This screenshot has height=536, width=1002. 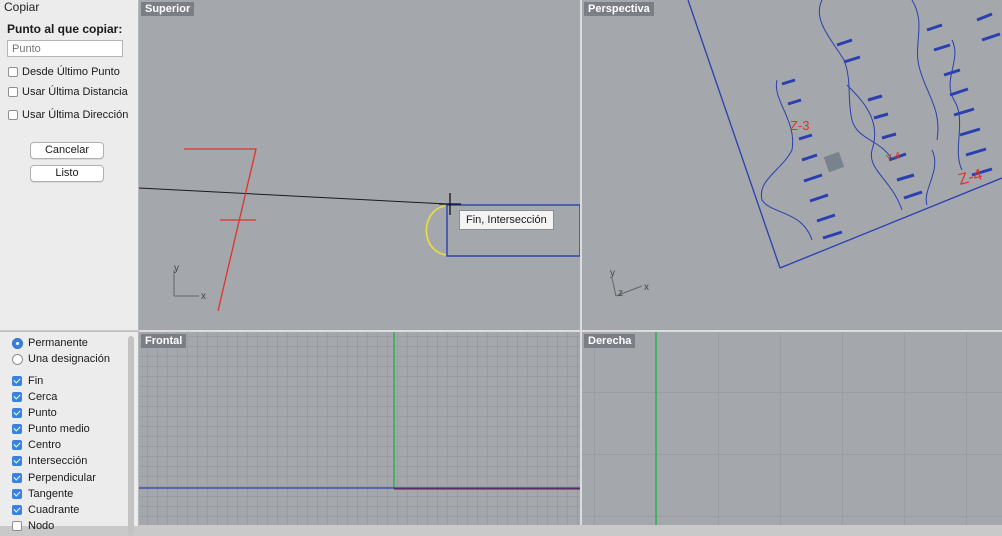 I want to click on tick-marks, so click(x=891, y=126).